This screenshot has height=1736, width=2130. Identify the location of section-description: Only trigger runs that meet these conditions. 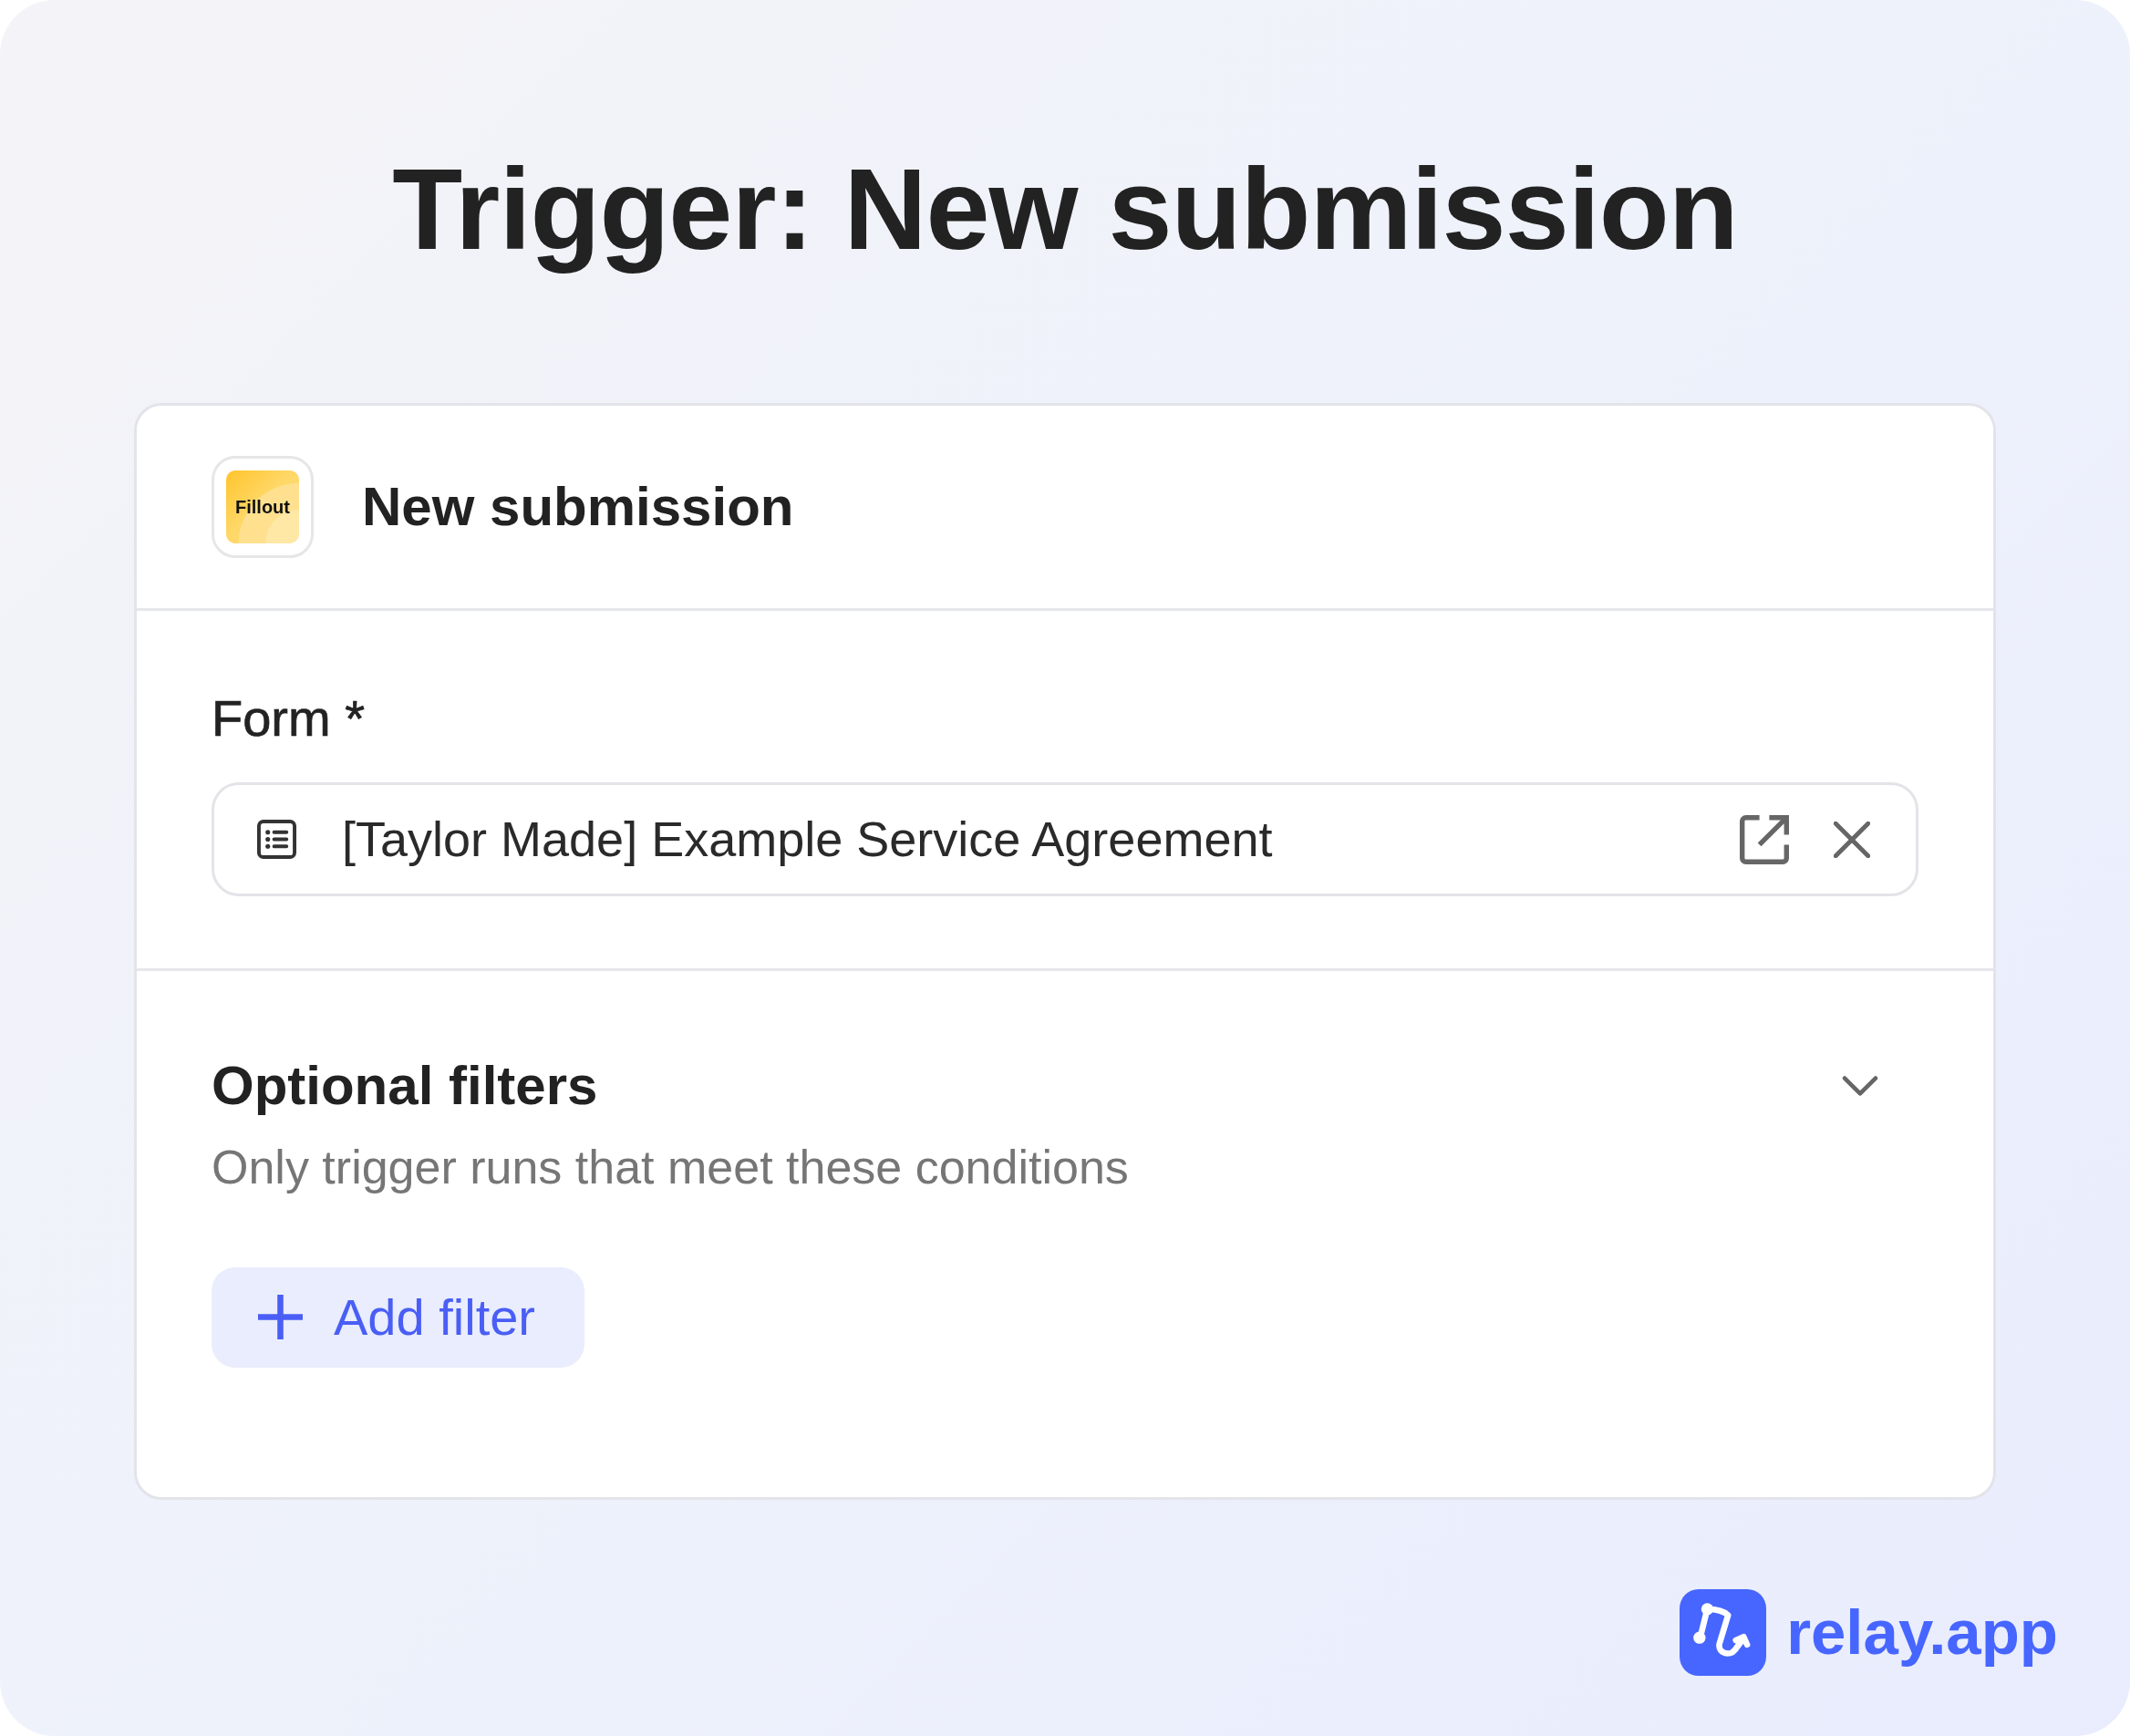
(671, 1168).